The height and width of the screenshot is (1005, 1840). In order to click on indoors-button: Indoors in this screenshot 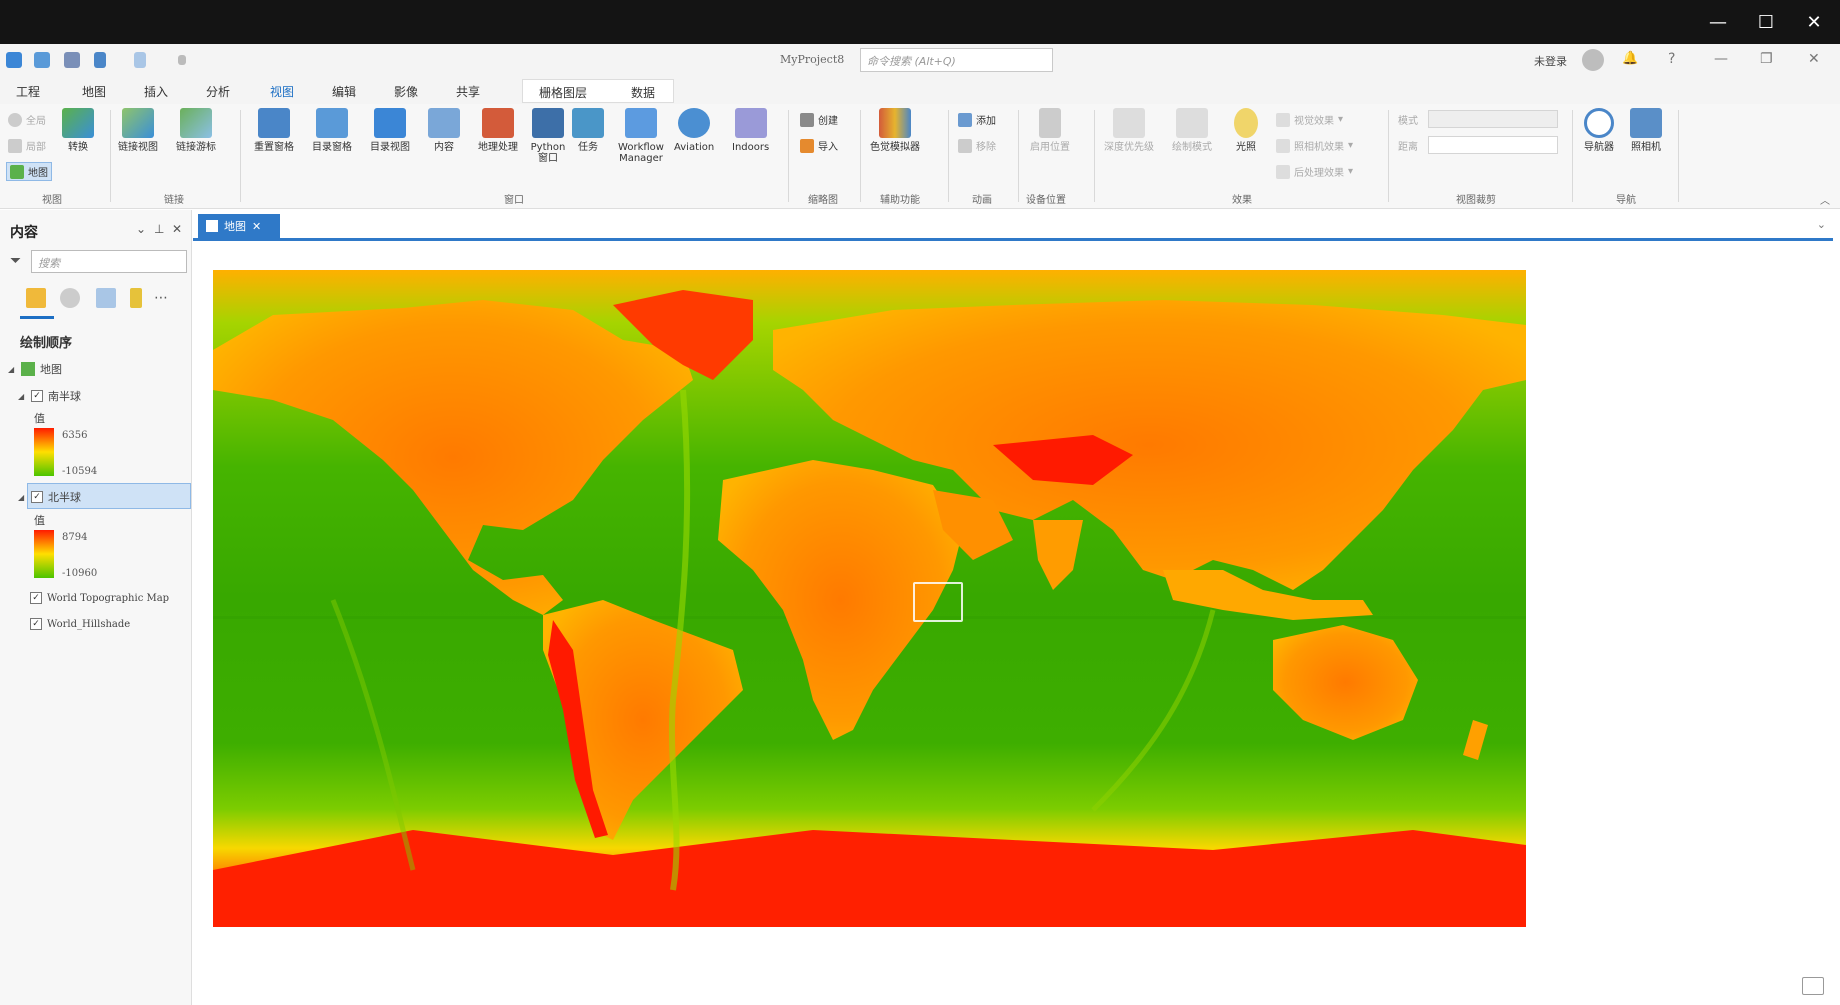, I will do `click(750, 130)`.